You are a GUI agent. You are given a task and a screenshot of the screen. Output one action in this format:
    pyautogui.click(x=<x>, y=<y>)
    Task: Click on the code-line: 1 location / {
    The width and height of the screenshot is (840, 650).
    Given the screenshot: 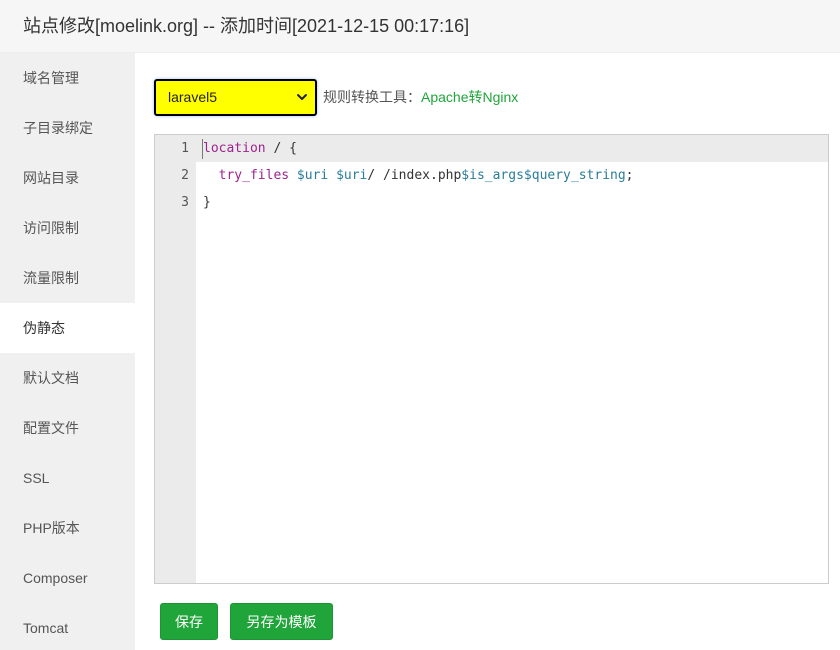 What is the action you would take?
    pyautogui.click(x=491, y=148)
    